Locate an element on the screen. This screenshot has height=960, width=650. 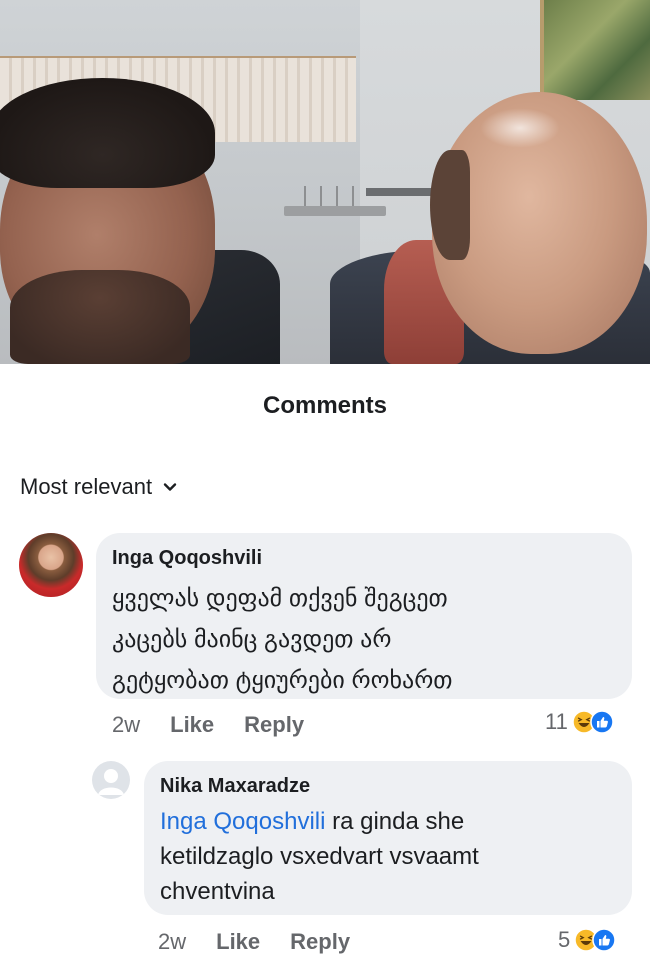
person-left-hair is located at coordinates (107, 133).